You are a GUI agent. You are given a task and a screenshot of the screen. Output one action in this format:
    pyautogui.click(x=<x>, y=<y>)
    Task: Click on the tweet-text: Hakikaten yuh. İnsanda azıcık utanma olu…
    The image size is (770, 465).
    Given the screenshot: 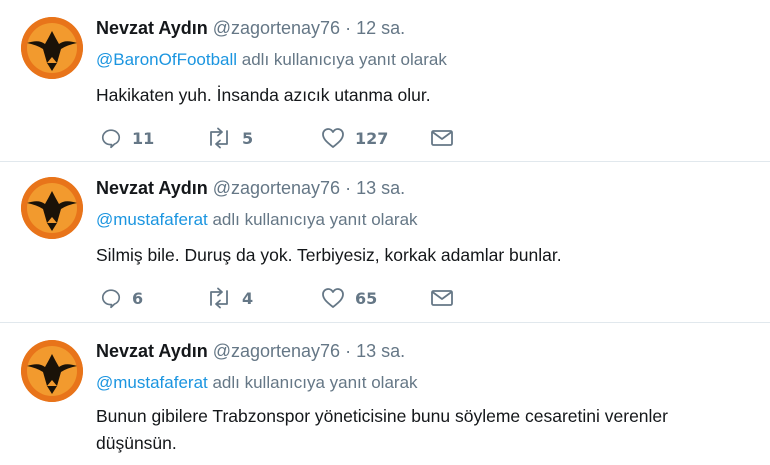 What is the action you would take?
    pyautogui.click(x=263, y=95)
    